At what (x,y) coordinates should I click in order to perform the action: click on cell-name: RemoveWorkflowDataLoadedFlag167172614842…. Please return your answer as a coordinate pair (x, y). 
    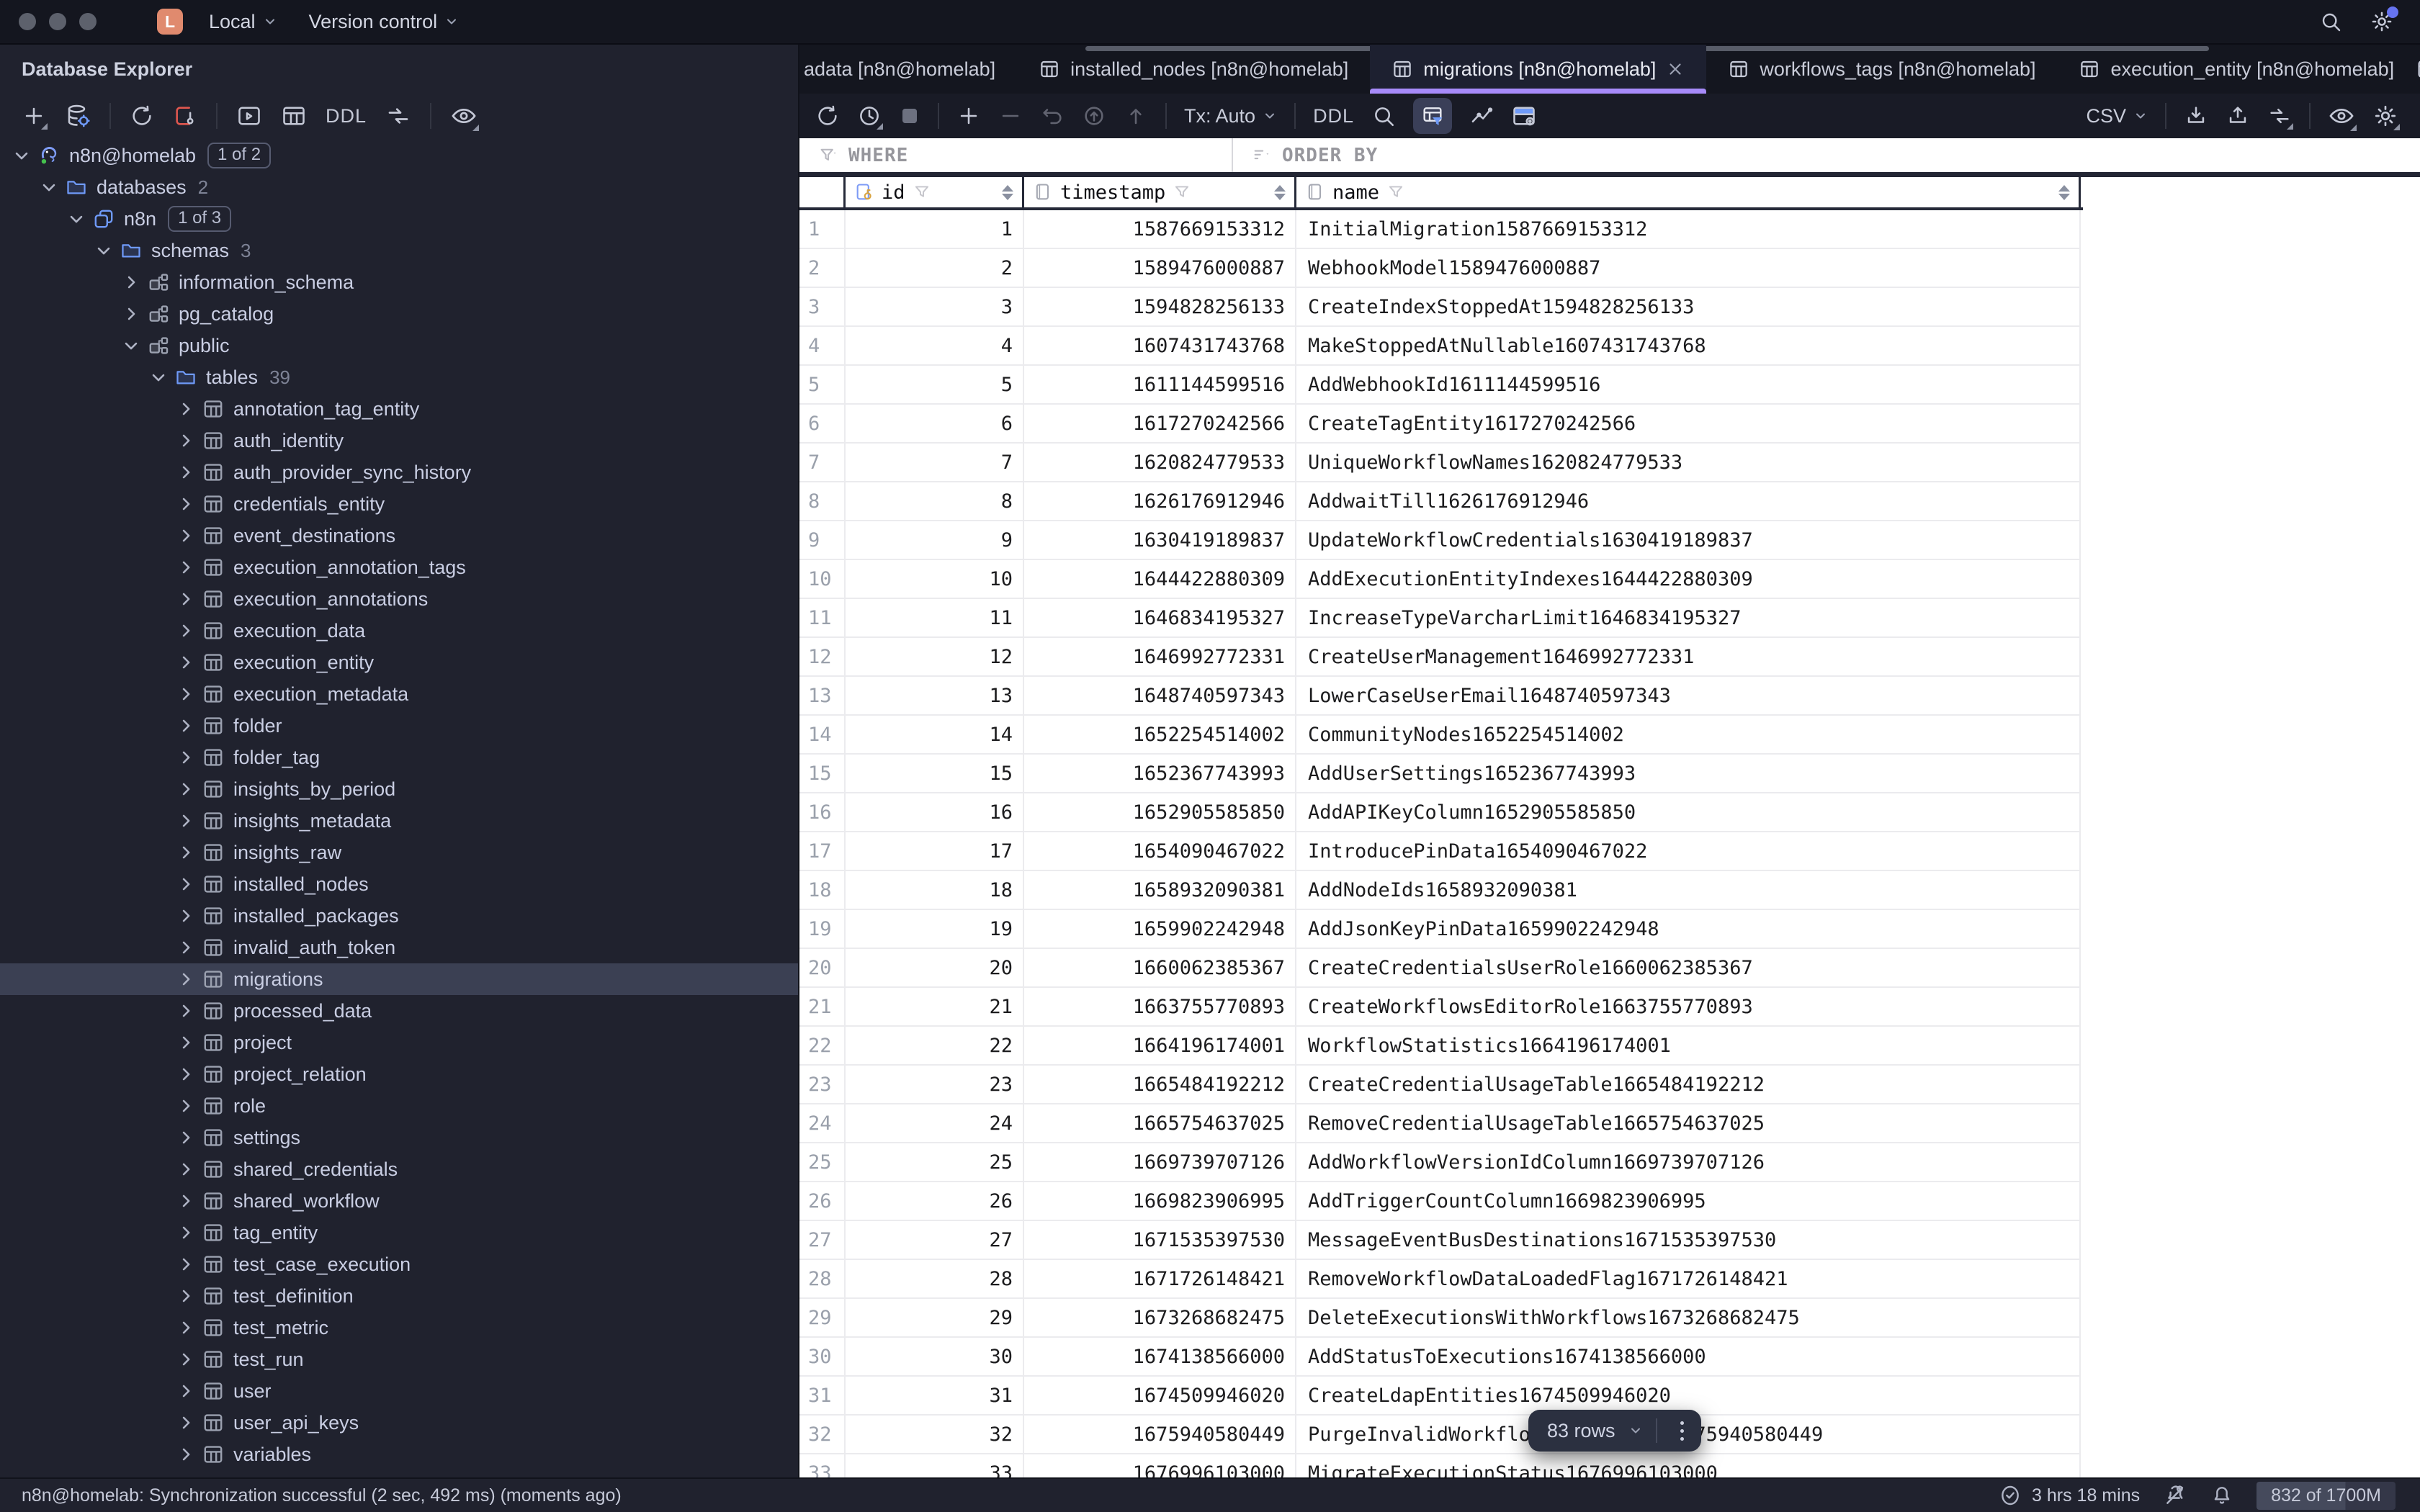
    Looking at the image, I should click on (1688, 1279).